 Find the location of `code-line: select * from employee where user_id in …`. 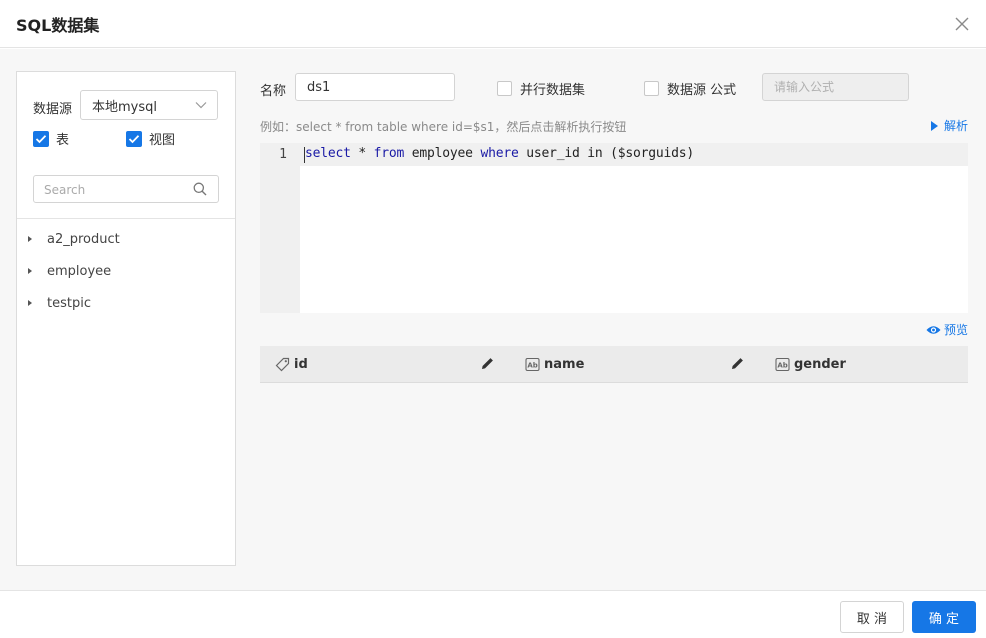

code-line: select * from employee where user_id in … is located at coordinates (499, 153).